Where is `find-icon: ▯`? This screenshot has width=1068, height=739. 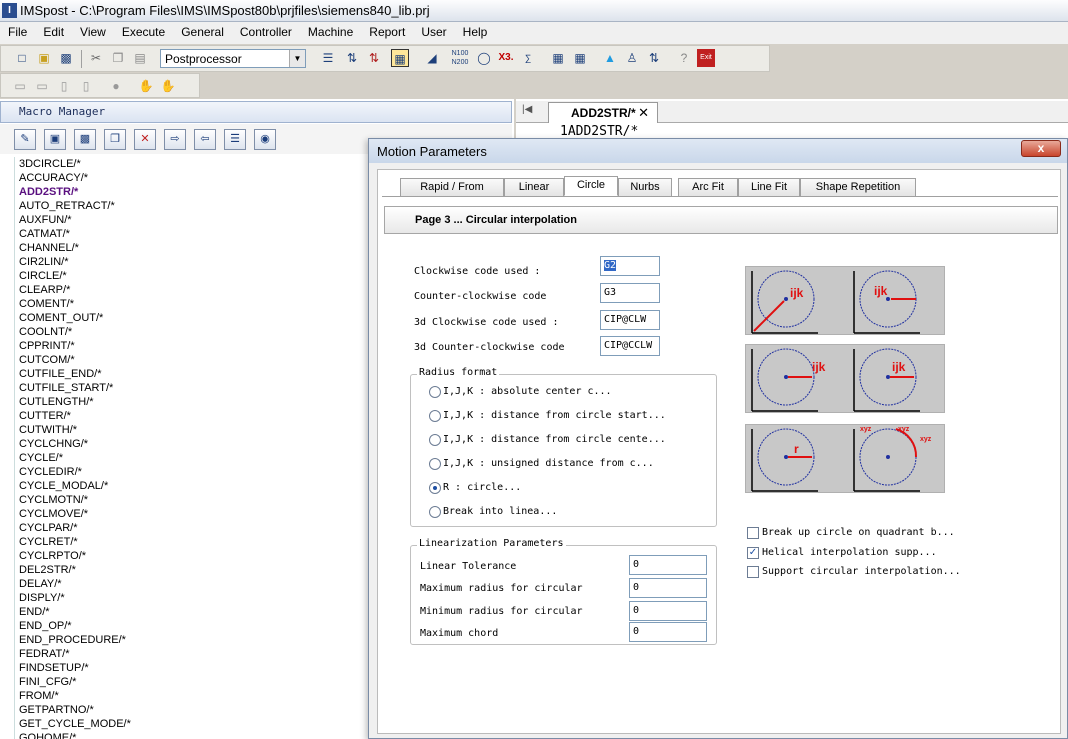 find-icon: ▯ is located at coordinates (86, 86).